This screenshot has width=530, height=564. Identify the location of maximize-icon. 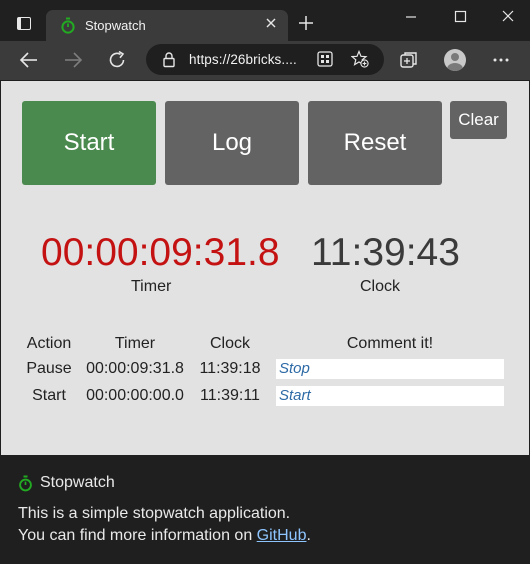
(460, 17).